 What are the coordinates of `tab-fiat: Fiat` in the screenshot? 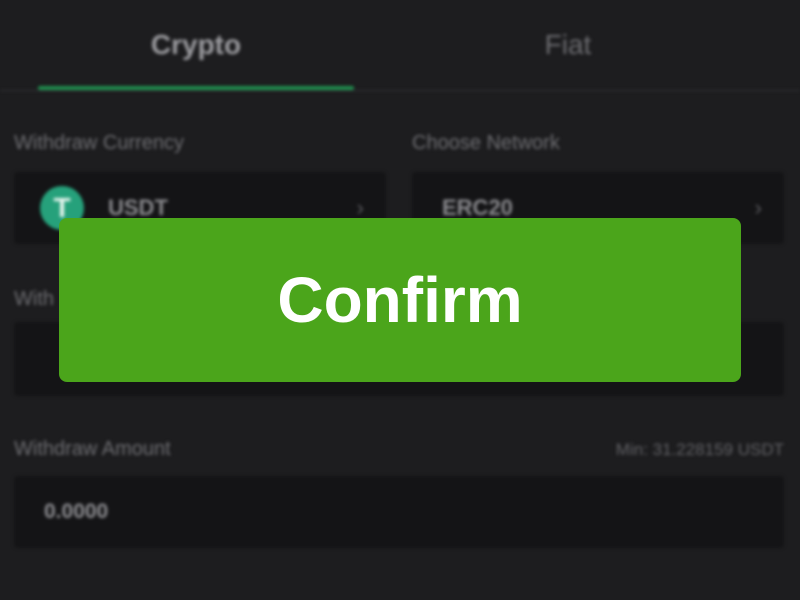 It's located at (568, 45).